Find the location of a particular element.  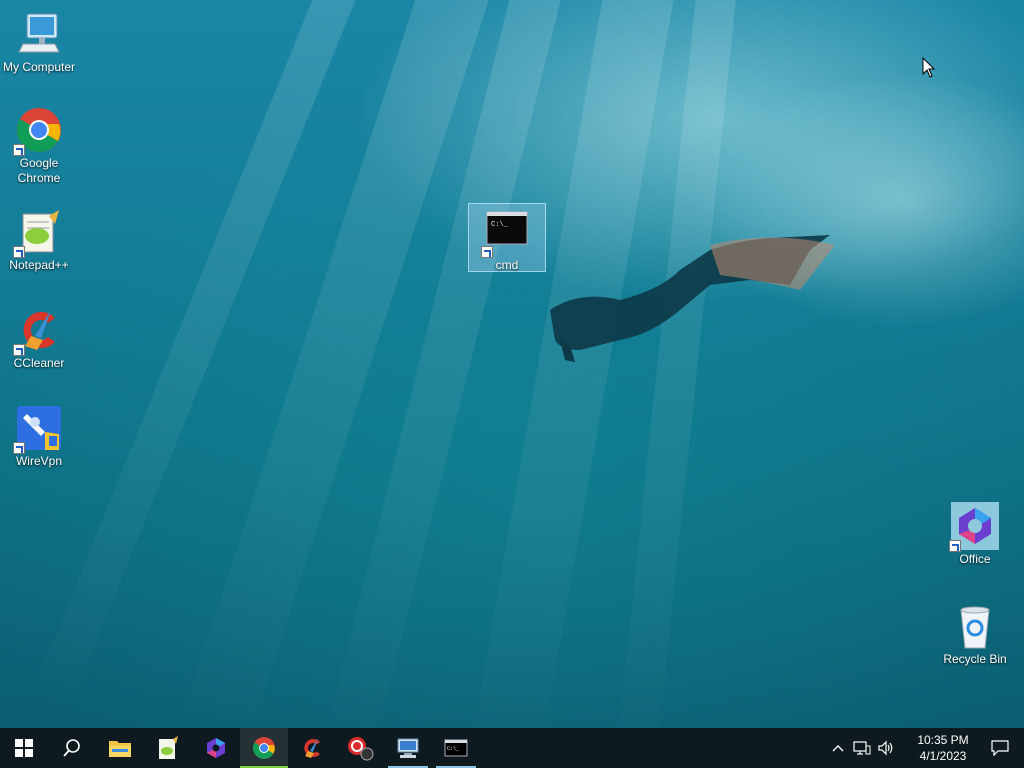

desktop-icon-google-chrome: Google Chrome is located at coordinates (39, 144).